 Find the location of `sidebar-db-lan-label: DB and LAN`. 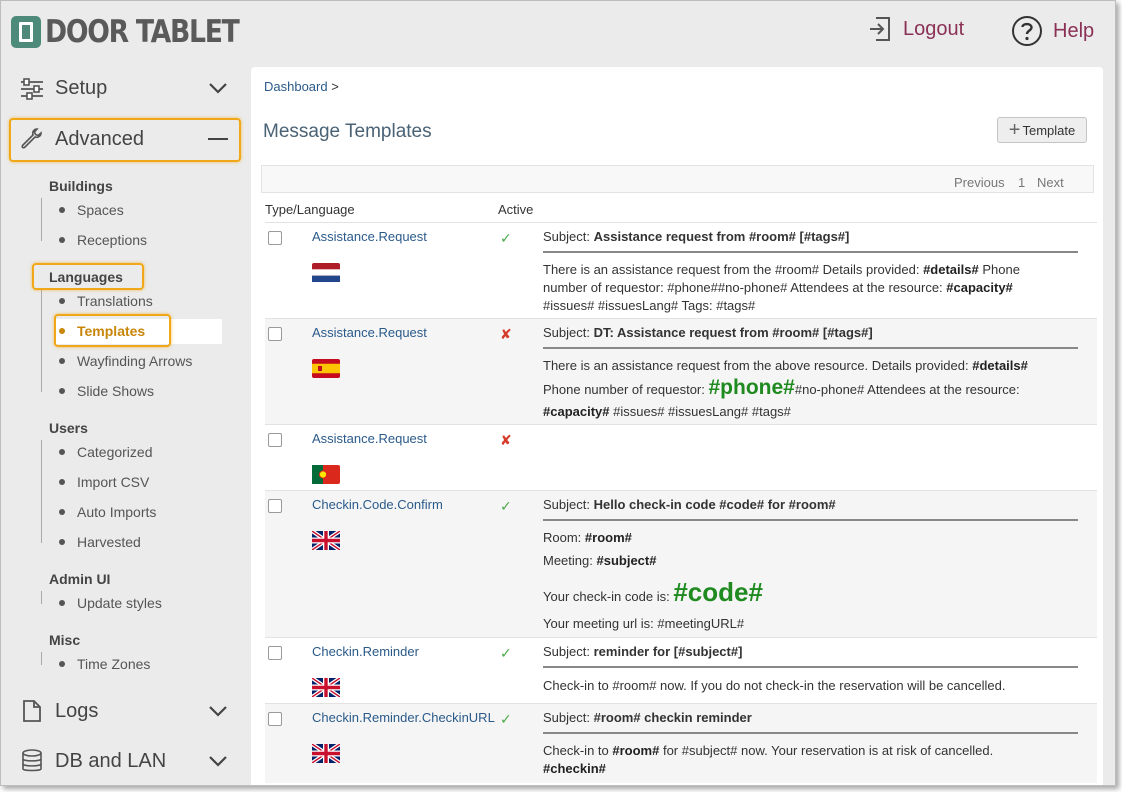

sidebar-db-lan-label: DB and LAN is located at coordinates (111, 760).